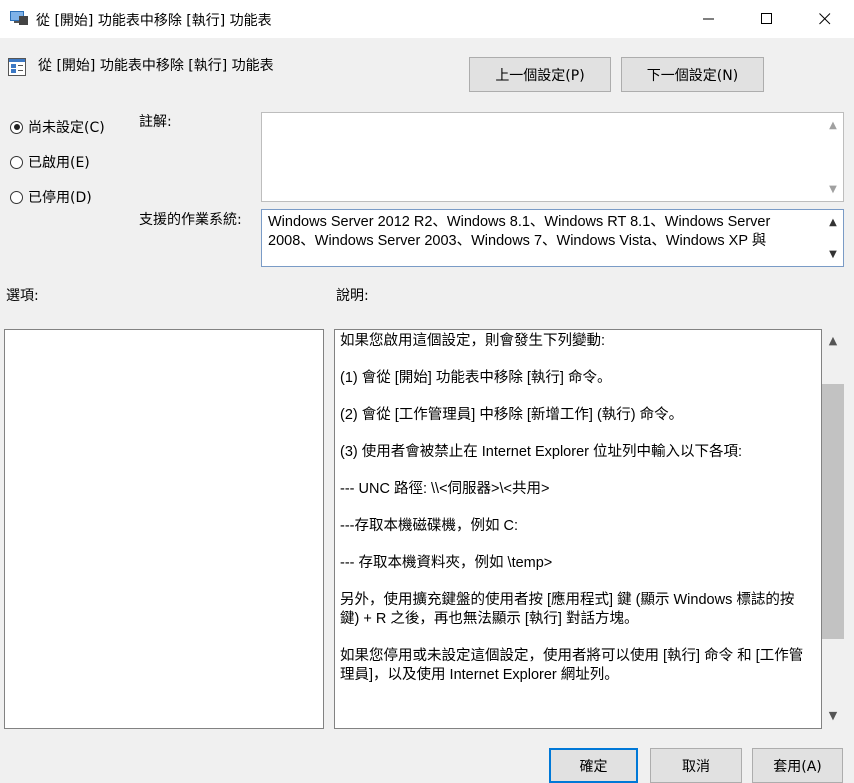 This screenshot has height=783, width=854. What do you see at coordinates (155, 122) in the screenshot?
I see `comment-label: 註解:` at bounding box center [155, 122].